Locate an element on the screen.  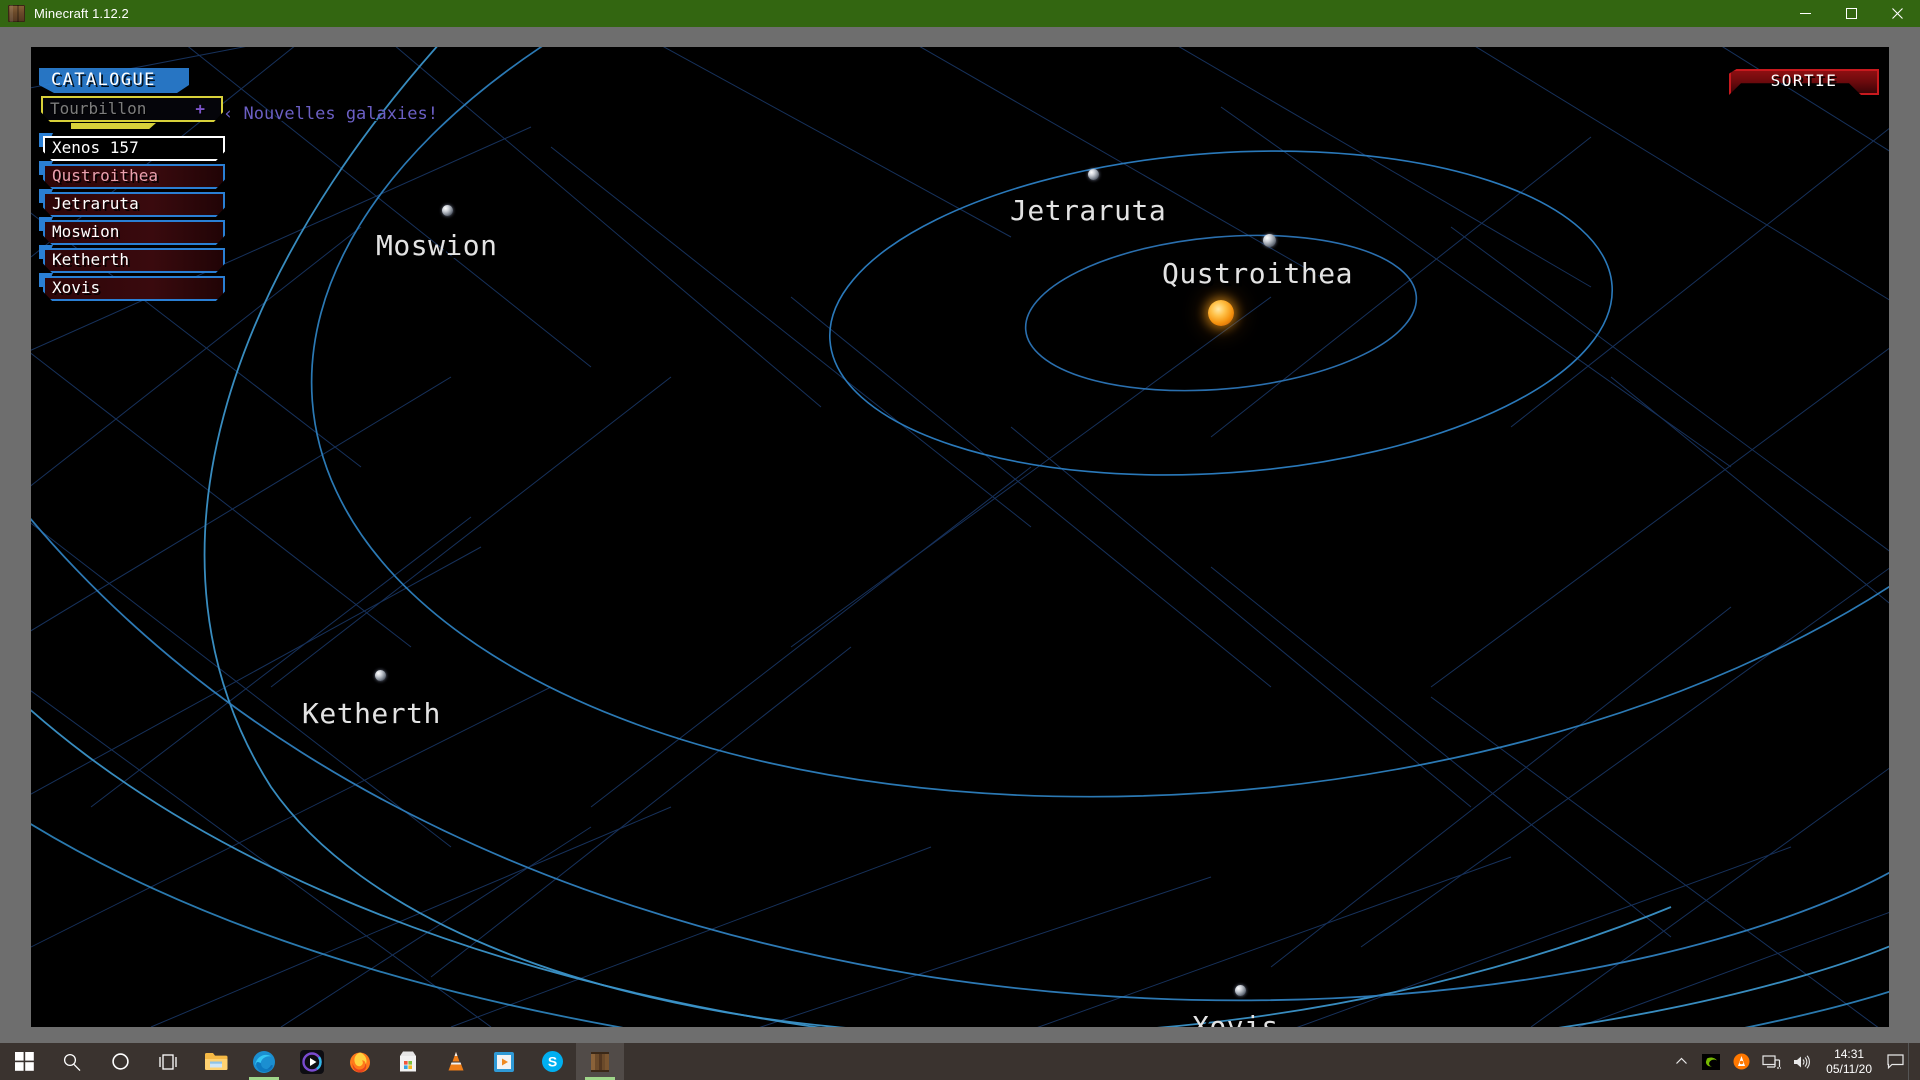
planet-jetraruta-label: Jetraruta is located at coordinates (1088, 210).